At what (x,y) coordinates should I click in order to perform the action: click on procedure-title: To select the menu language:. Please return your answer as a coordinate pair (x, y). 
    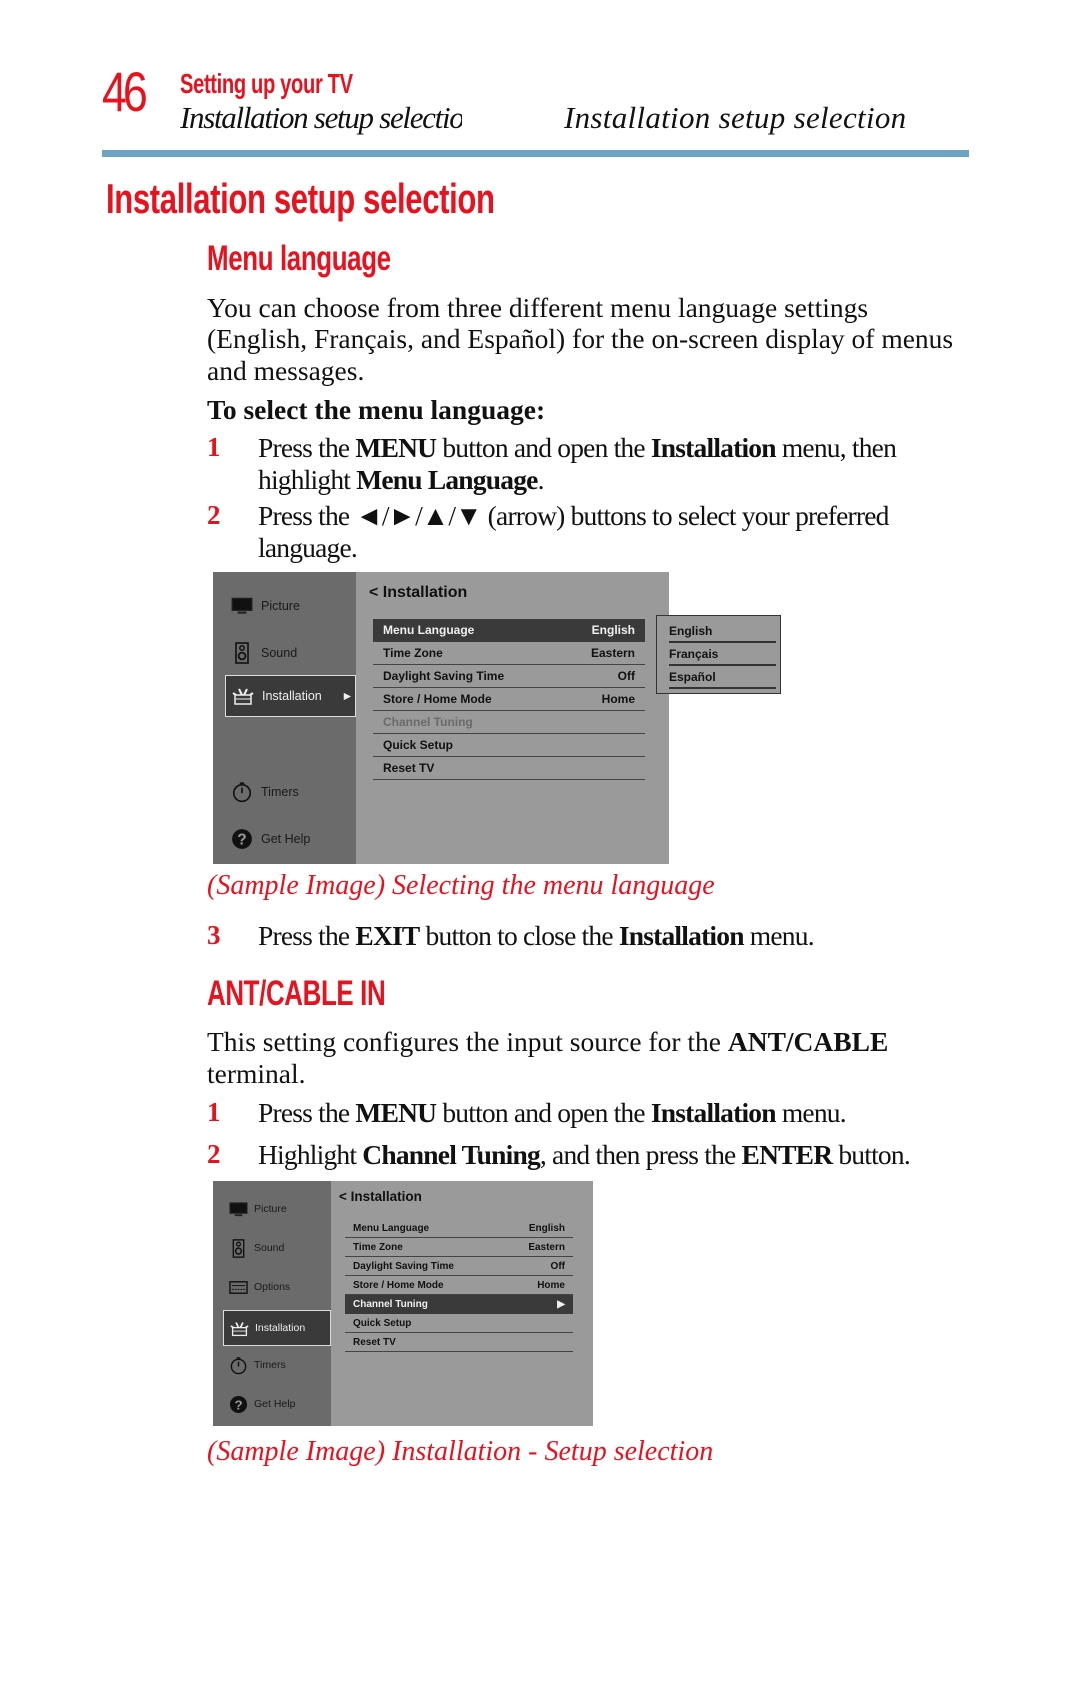
    Looking at the image, I should click on (376, 409).